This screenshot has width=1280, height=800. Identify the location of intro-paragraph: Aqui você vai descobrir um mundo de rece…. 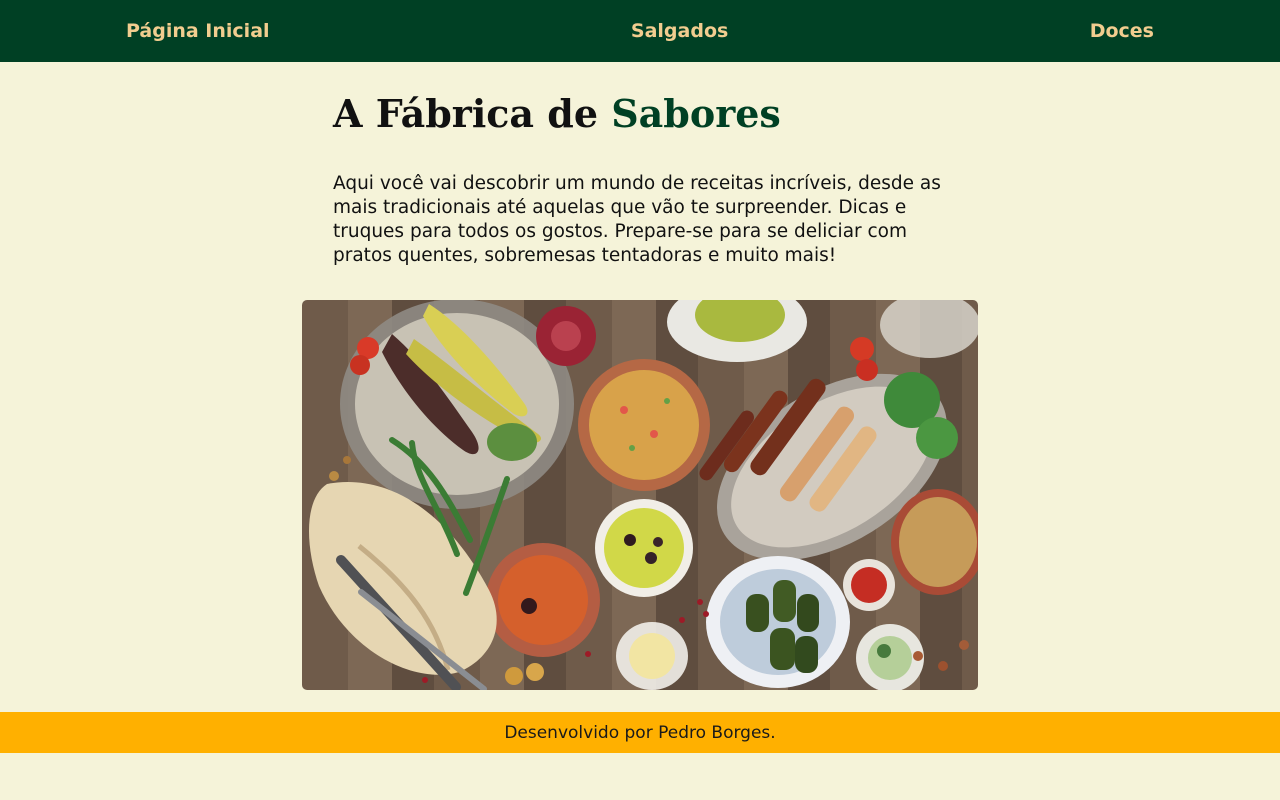
(637, 219).